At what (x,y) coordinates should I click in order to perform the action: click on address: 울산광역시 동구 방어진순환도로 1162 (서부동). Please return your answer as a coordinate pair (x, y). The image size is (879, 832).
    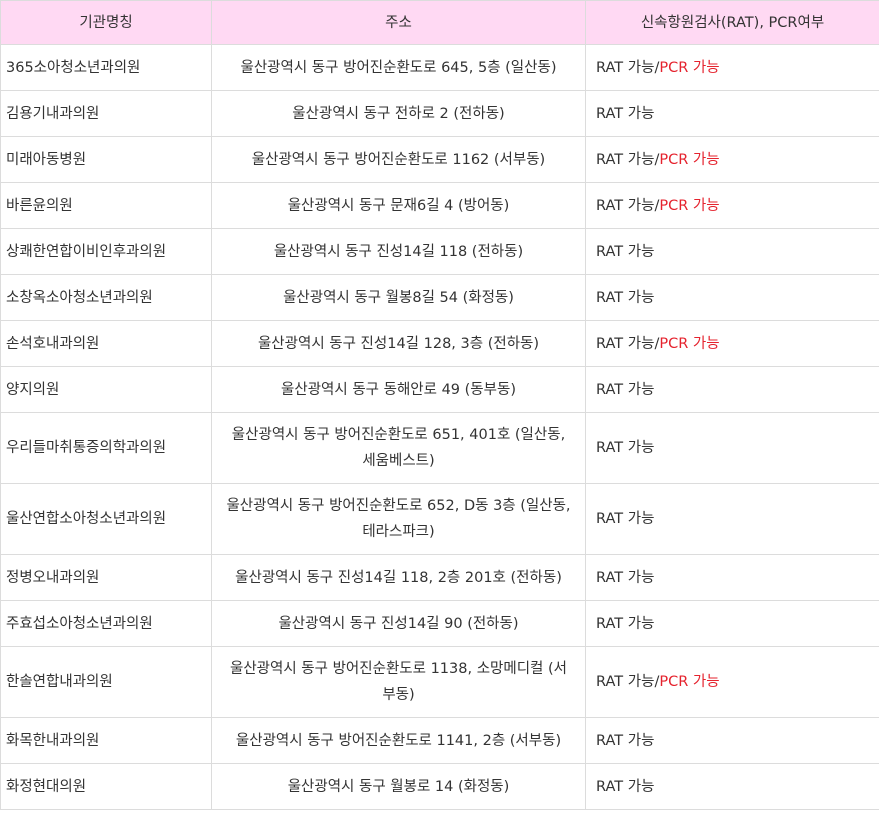
    Looking at the image, I should click on (398, 159).